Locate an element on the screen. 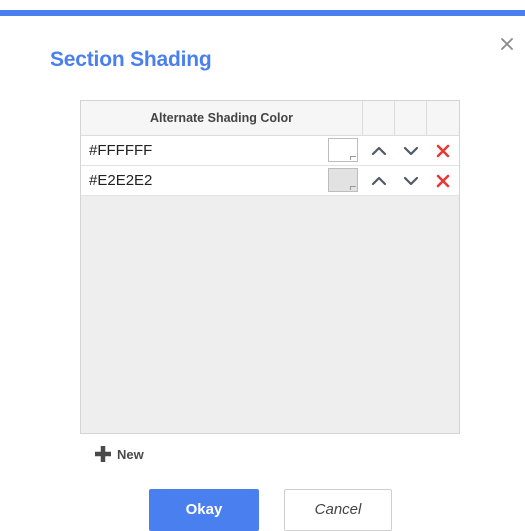 The image size is (525, 531). column-header-down is located at coordinates (411, 118).